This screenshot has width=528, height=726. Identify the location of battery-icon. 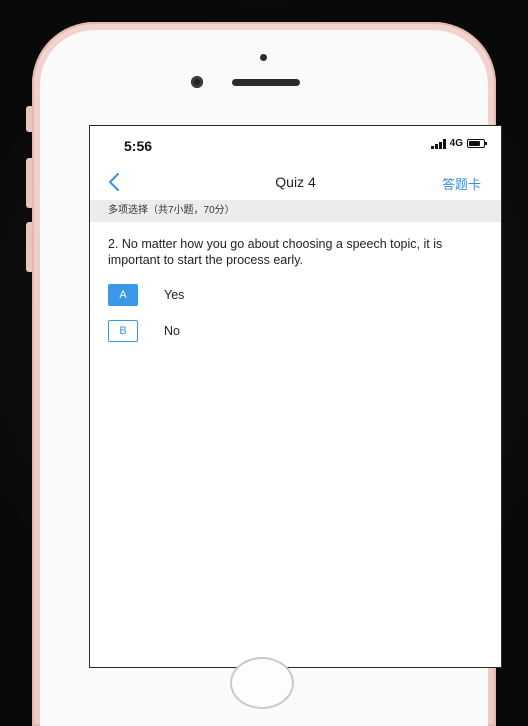
(477, 143).